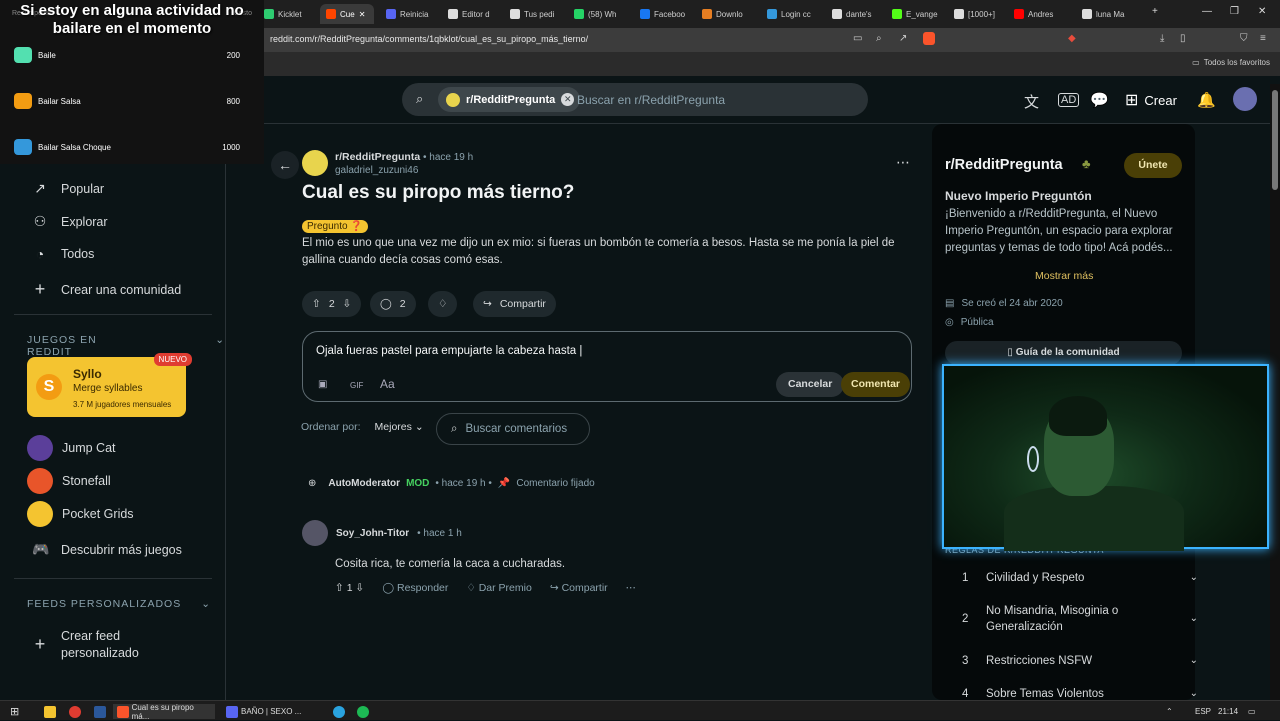  What do you see at coordinates (1153, 165) in the screenshot?
I see `join-button: Únete` at bounding box center [1153, 165].